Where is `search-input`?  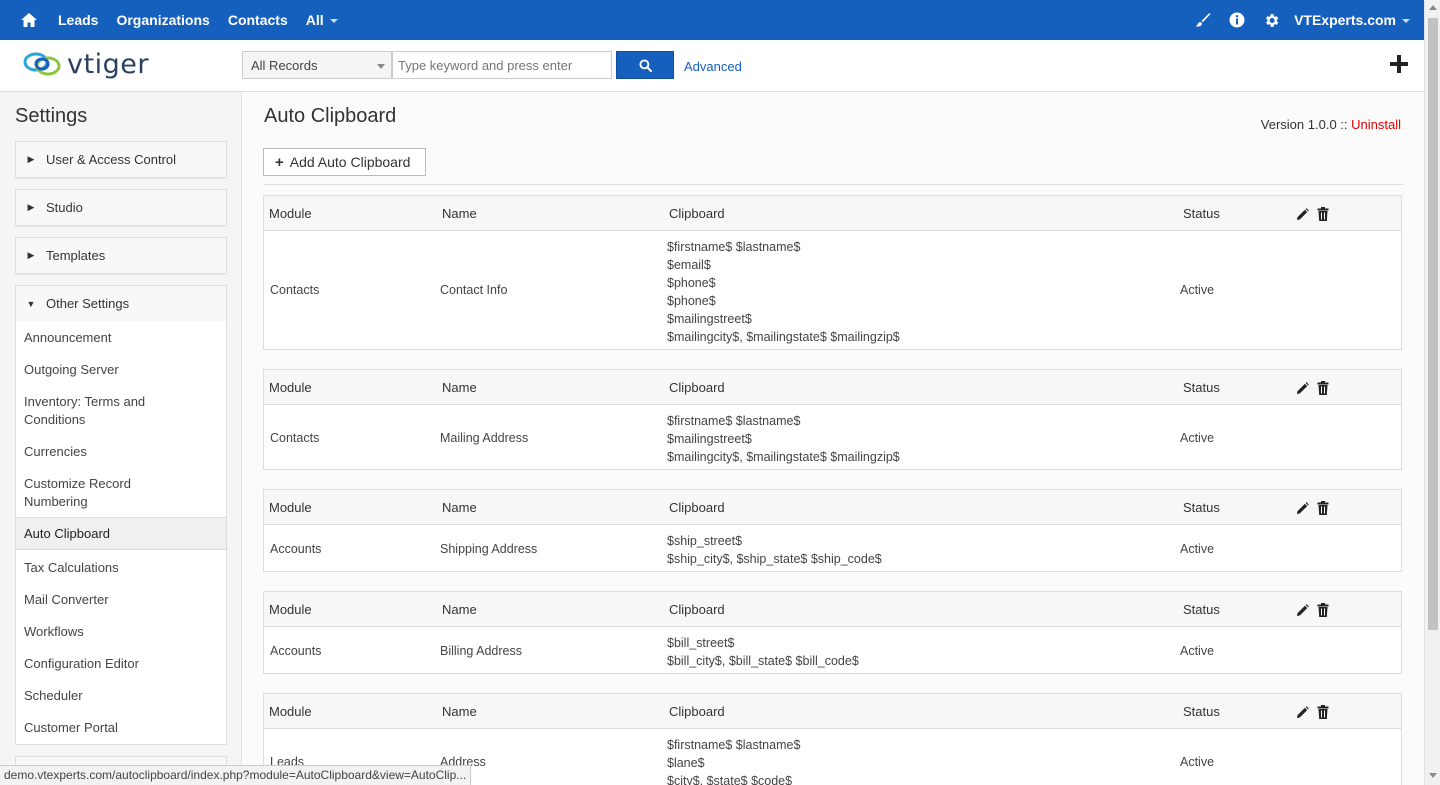 search-input is located at coordinates (502, 65).